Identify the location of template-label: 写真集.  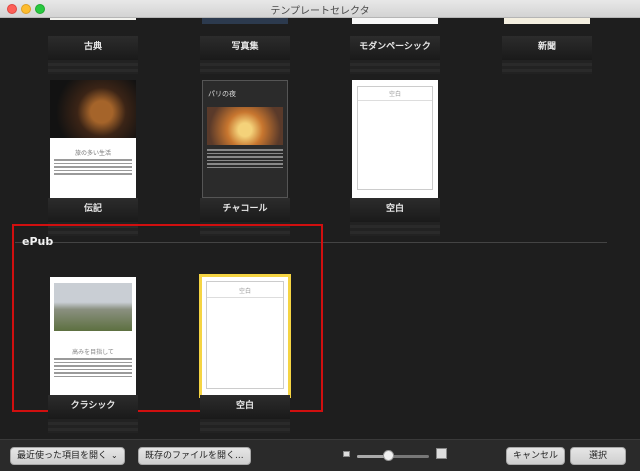
(245, 48).